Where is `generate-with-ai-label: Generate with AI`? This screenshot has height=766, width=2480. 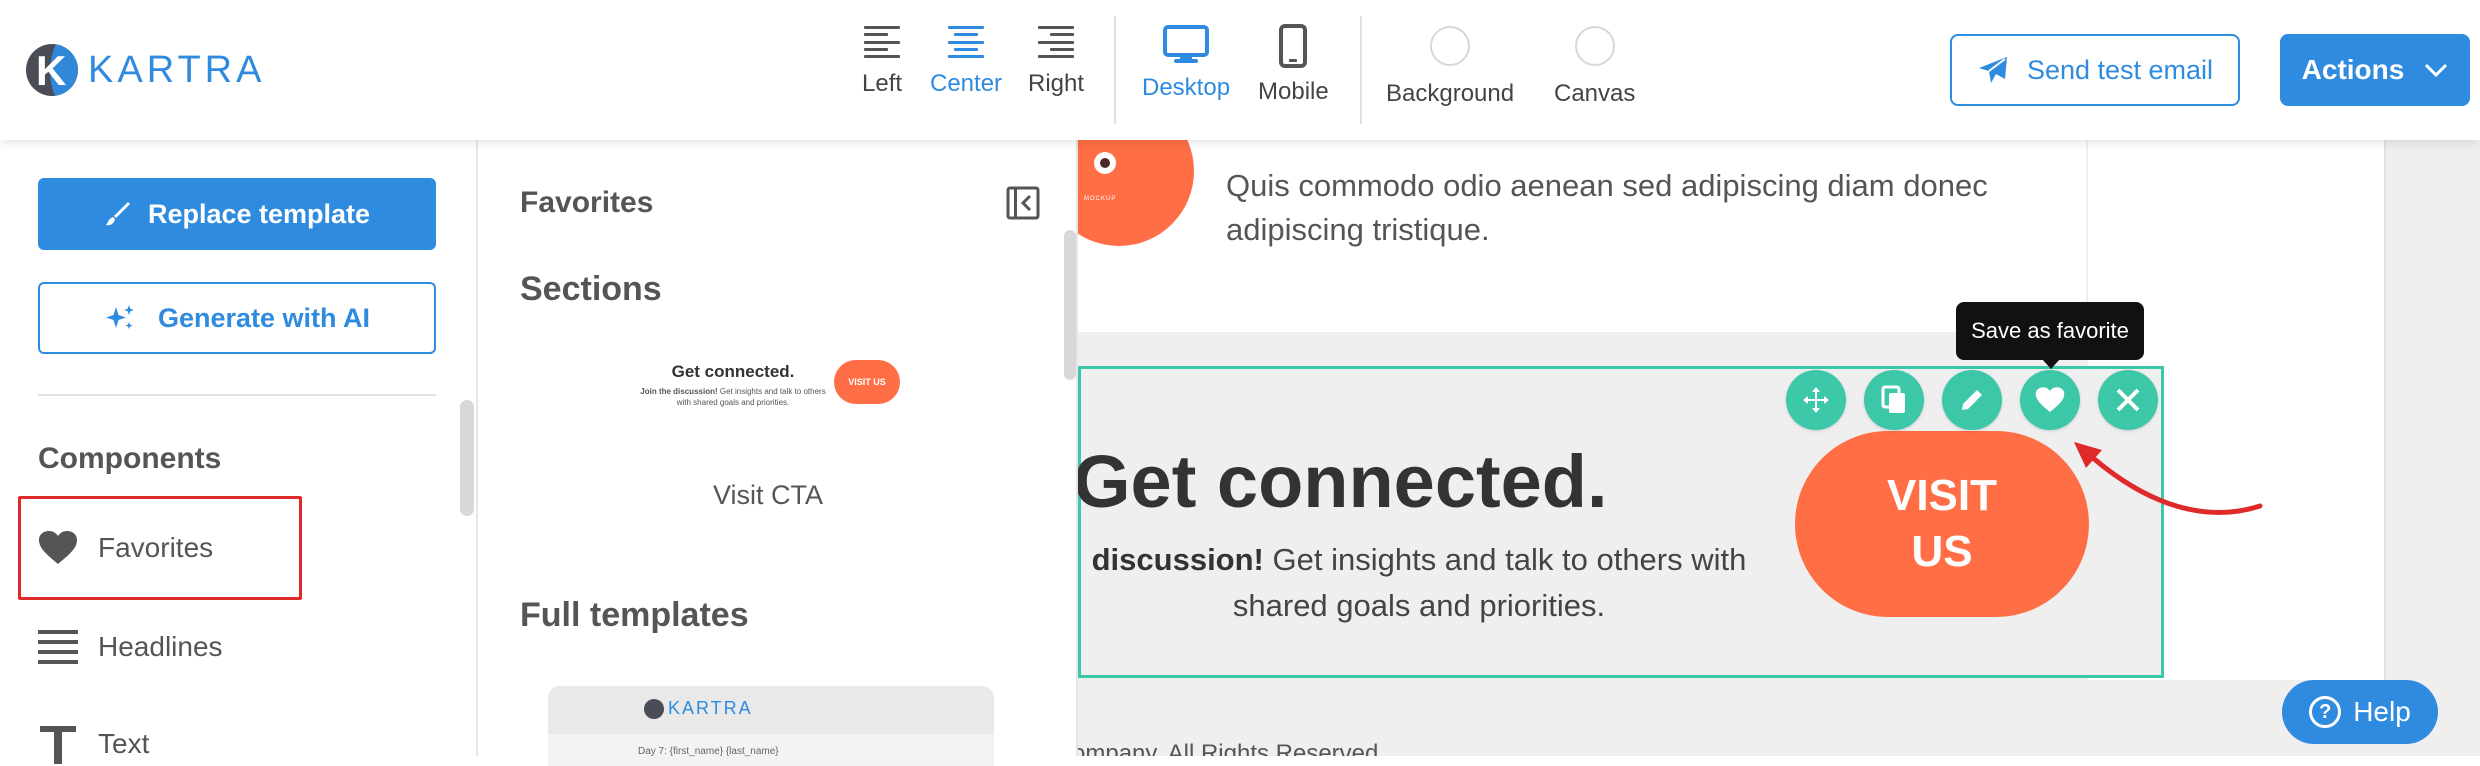 generate-with-ai-label: Generate with AI is located at coordinates (264, 317).